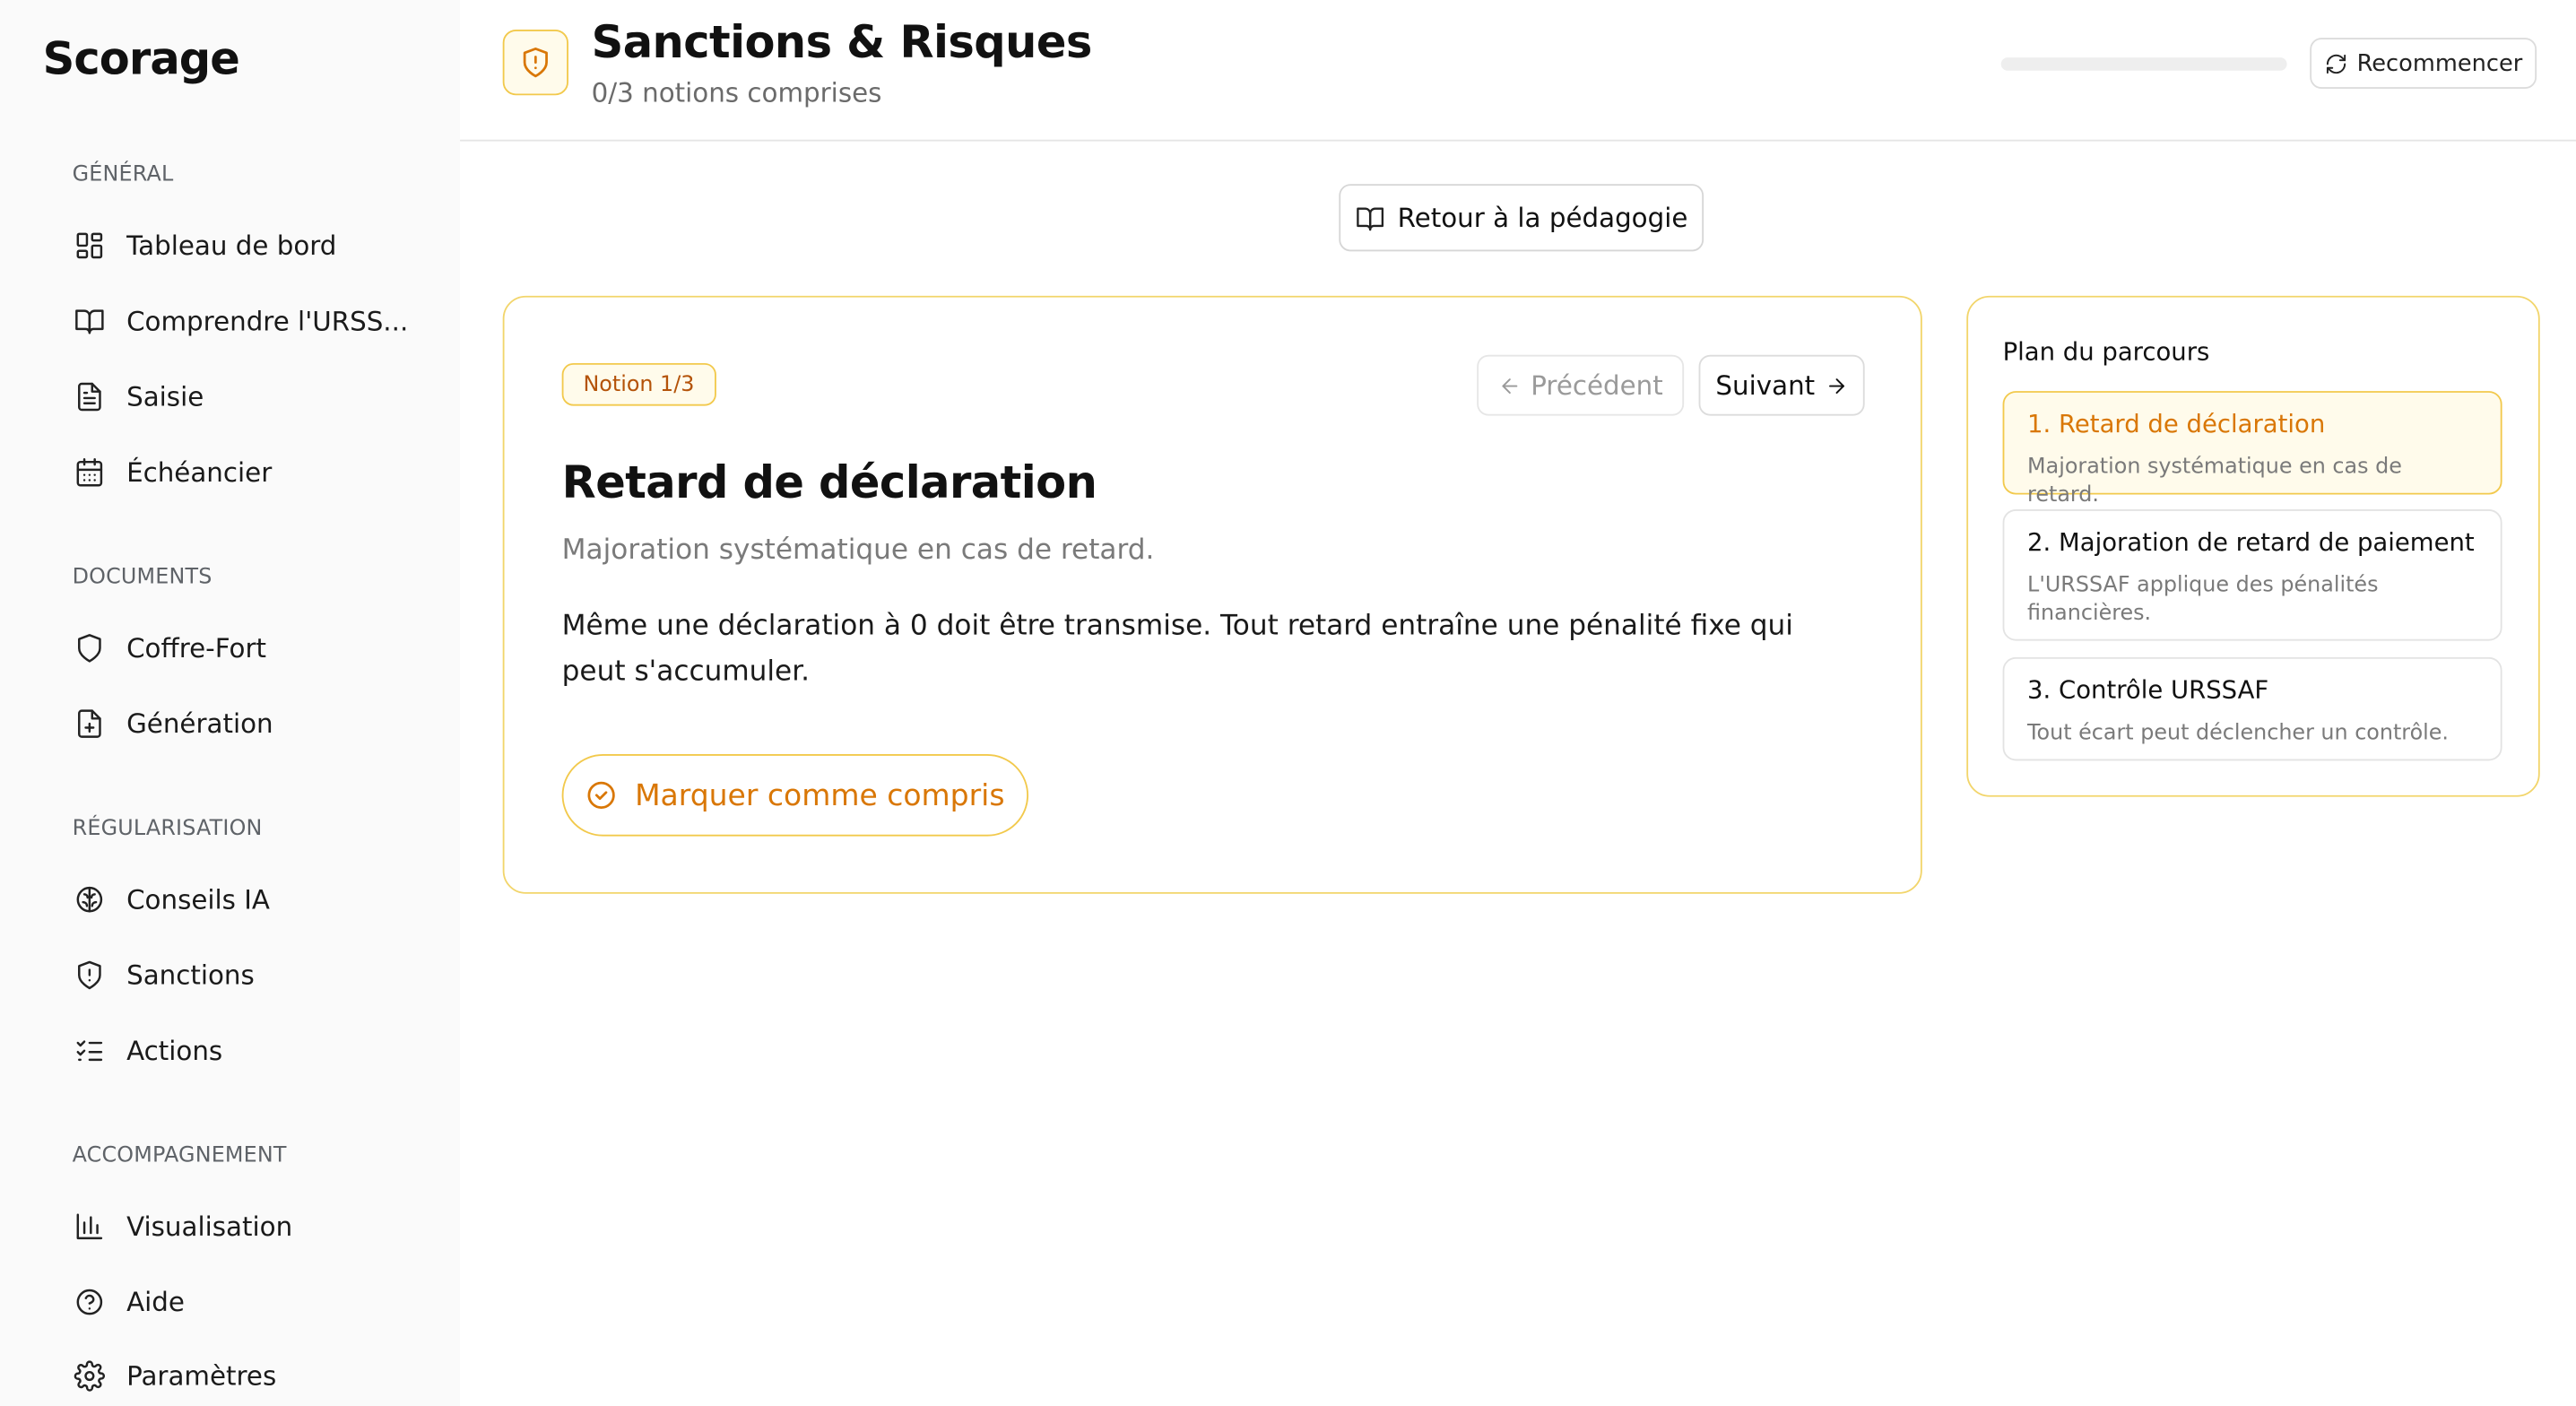  What do you see at coordinates (201, 1375) in the screenshot?
I see `sidebar-item-label: Paramètres` at bounding box center [201, 1375].